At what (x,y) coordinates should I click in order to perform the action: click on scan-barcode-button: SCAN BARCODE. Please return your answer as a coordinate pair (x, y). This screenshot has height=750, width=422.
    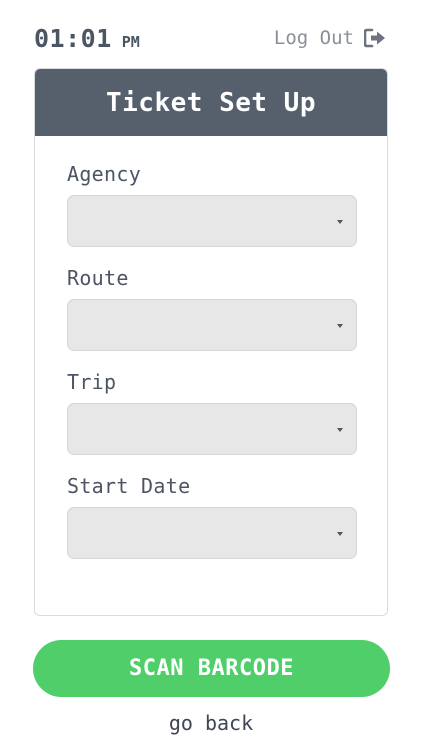
    Looking at the image, I should click on (211, 668).